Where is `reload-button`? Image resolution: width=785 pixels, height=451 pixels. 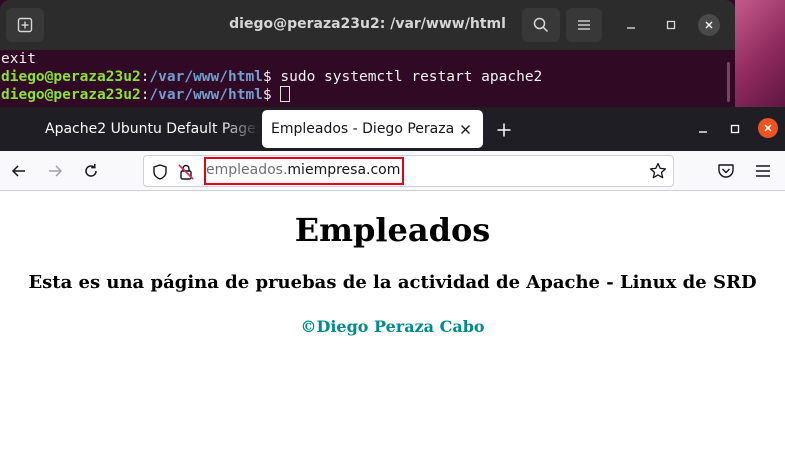 reload-button is located at coordinates (91, 171).